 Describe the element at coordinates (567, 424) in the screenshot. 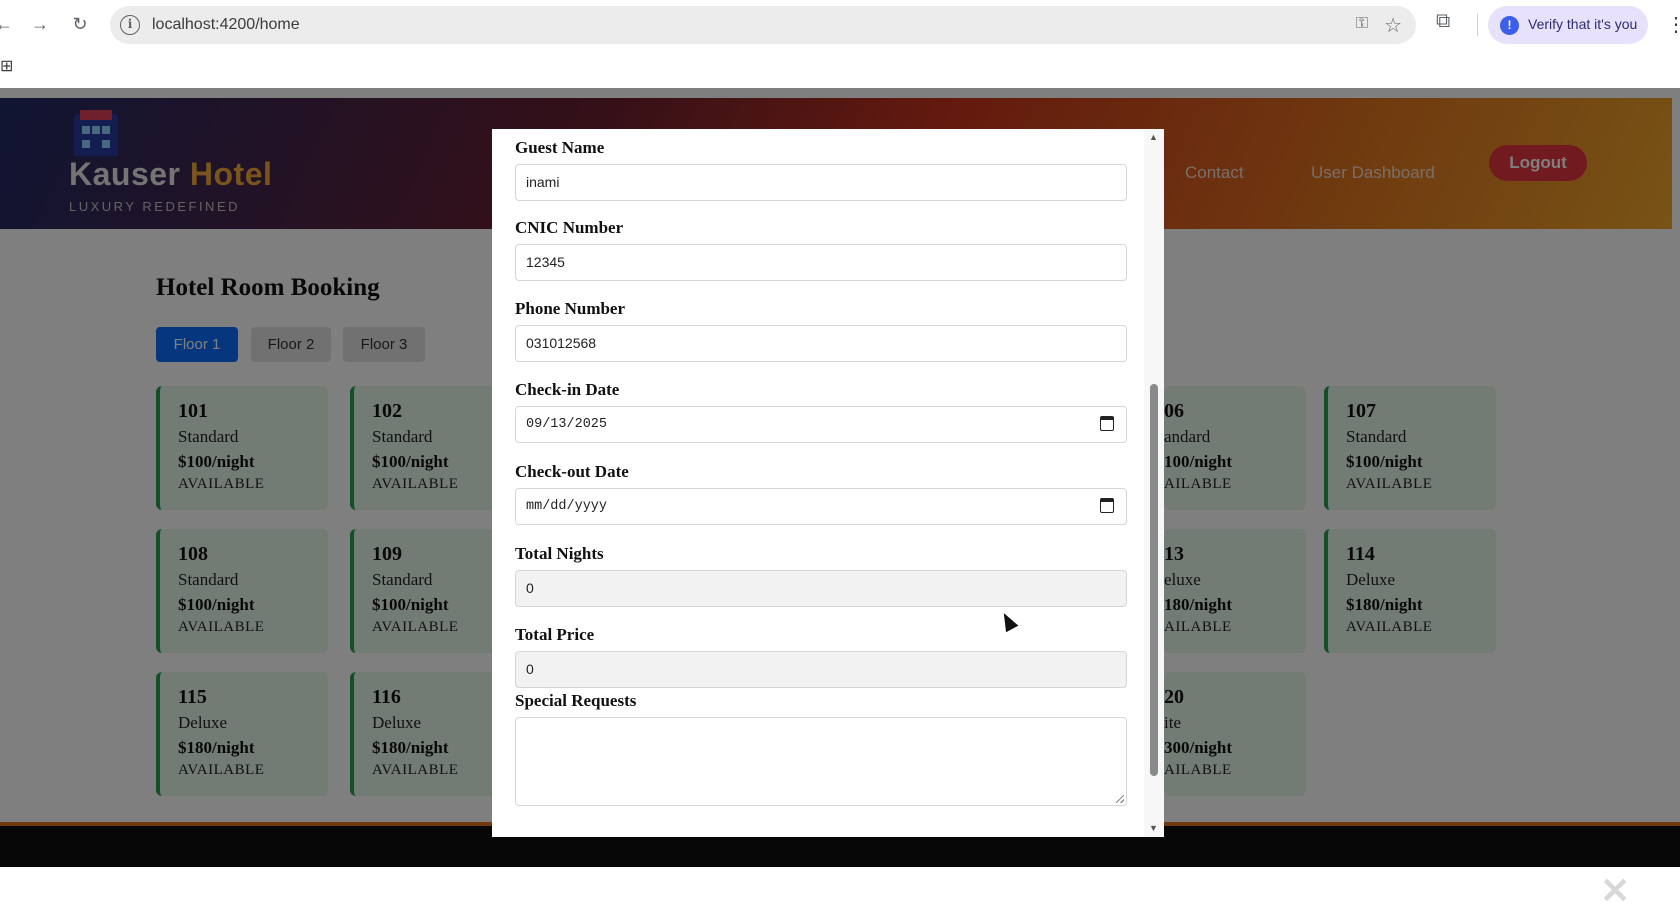

I see `checkin-value: 09/13/2025` at that location.